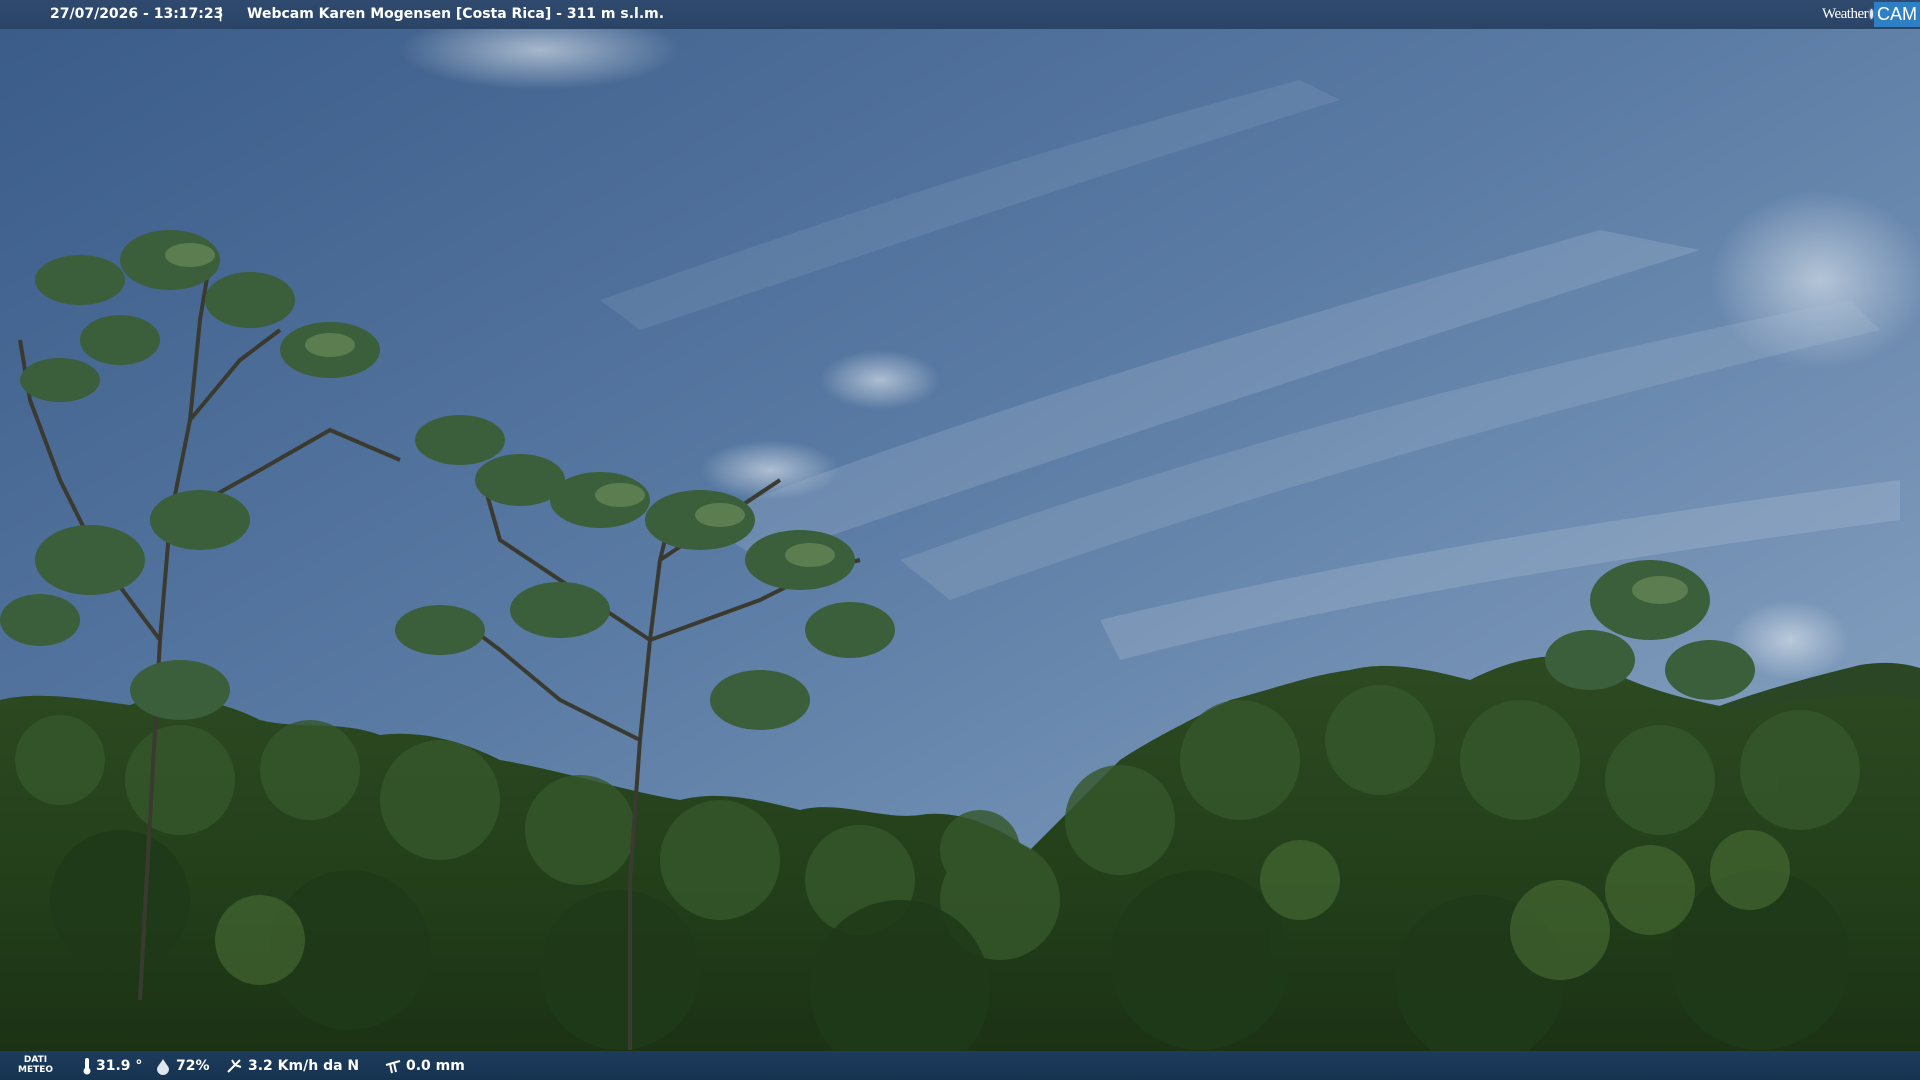 This screenshot has width=1920, height=1080. I want to click on wind-value: 3.2 Km/h da N, so click(304, 1066).